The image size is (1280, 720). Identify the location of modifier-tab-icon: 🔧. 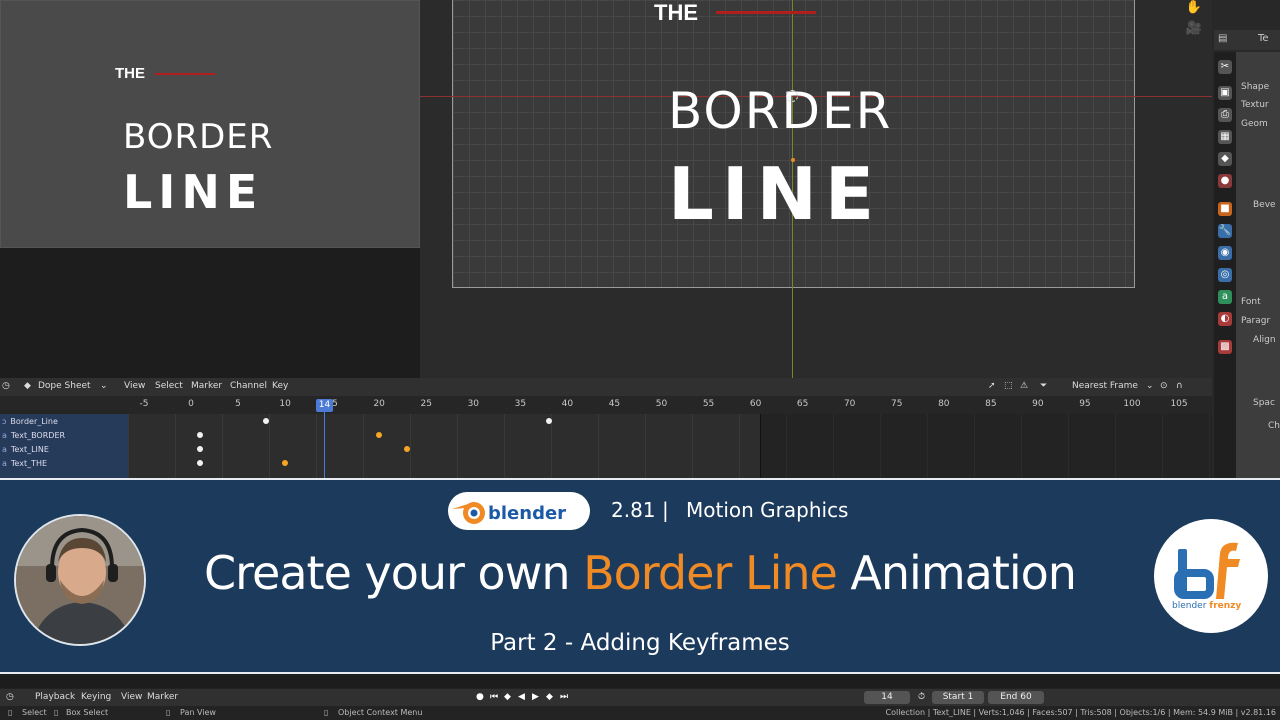
(1225, 231).